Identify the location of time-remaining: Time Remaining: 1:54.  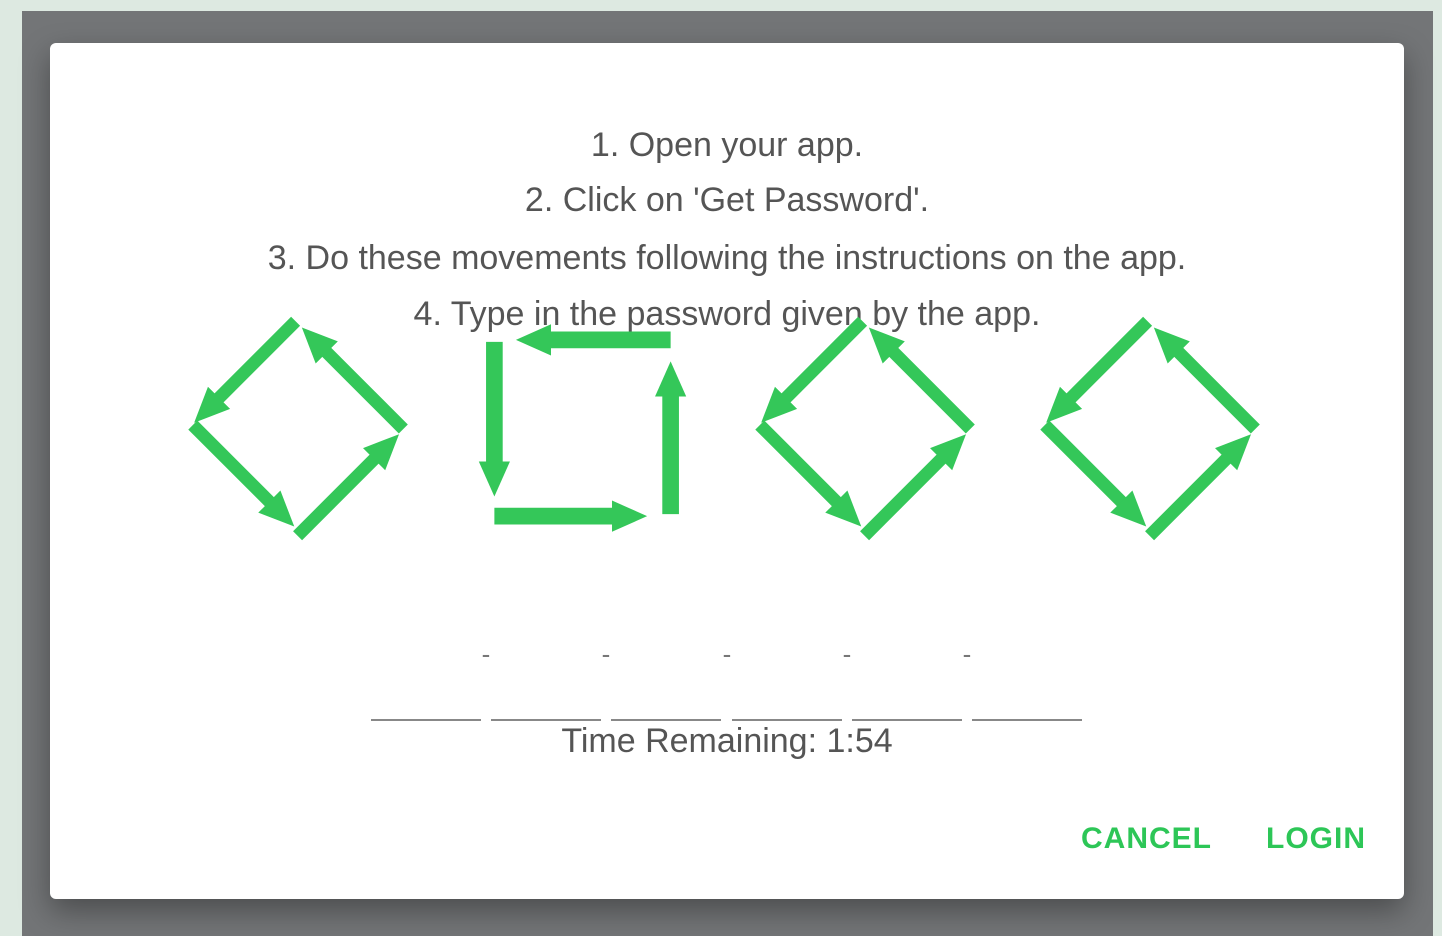
(727, 741).